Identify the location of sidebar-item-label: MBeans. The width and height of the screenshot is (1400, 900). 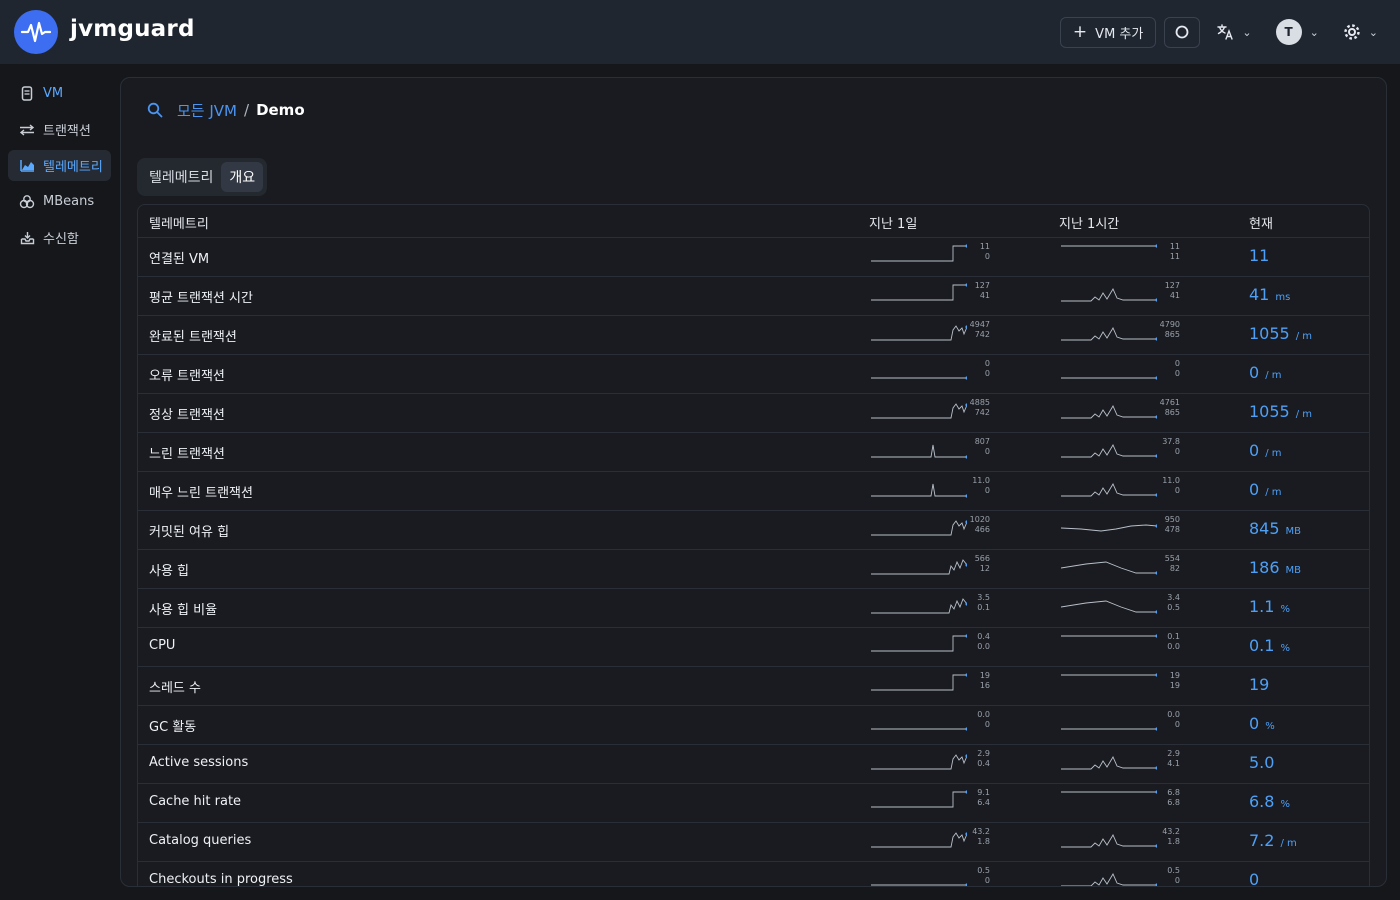
(69, 201).